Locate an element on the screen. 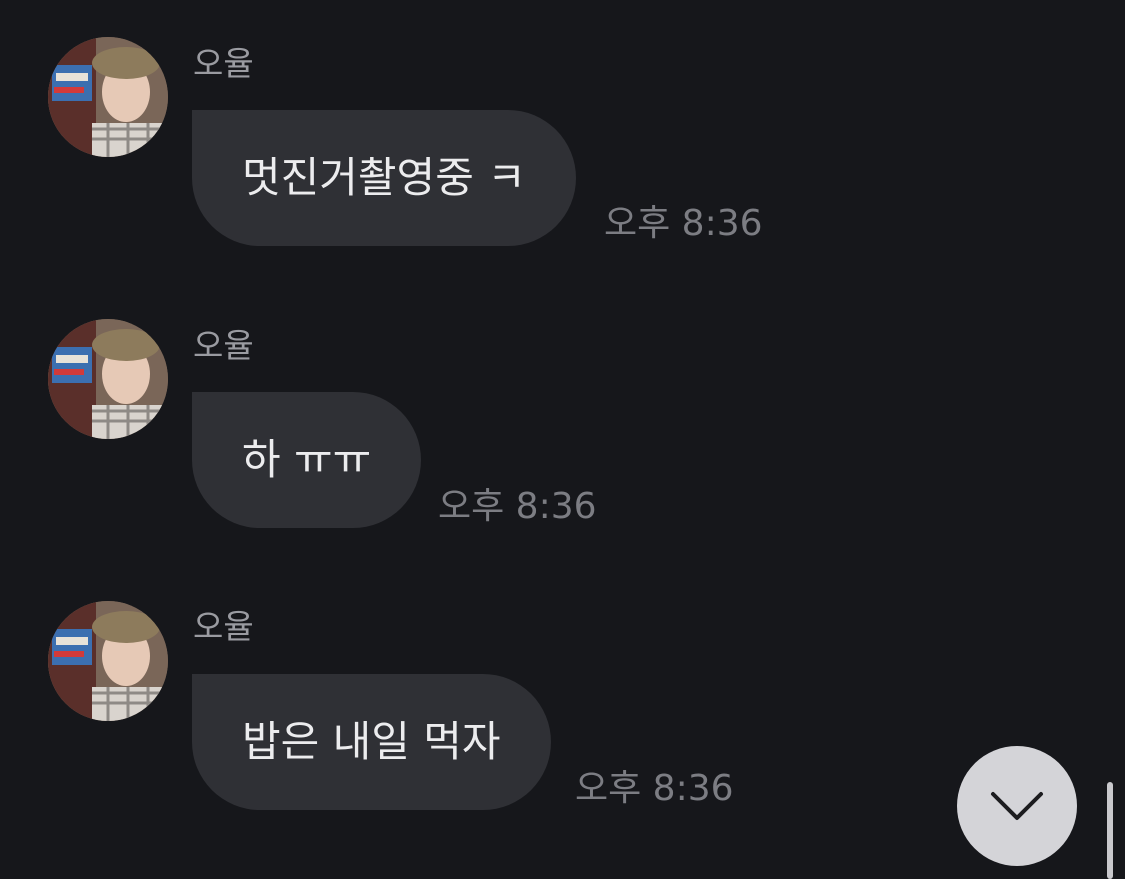  message-bubble: 멋진거촬영중 ㅋ is located at coordinates (384, 178).